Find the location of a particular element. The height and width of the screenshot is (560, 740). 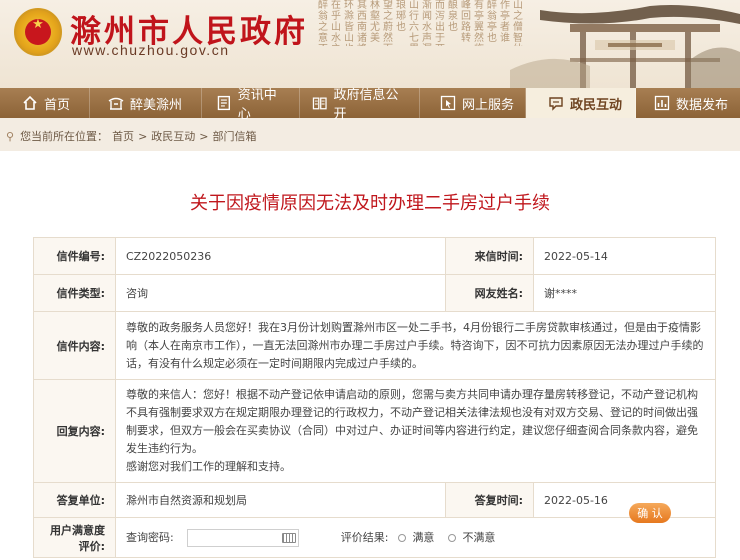

nav-label: 数据发布 is located at coordinates (702, 105).